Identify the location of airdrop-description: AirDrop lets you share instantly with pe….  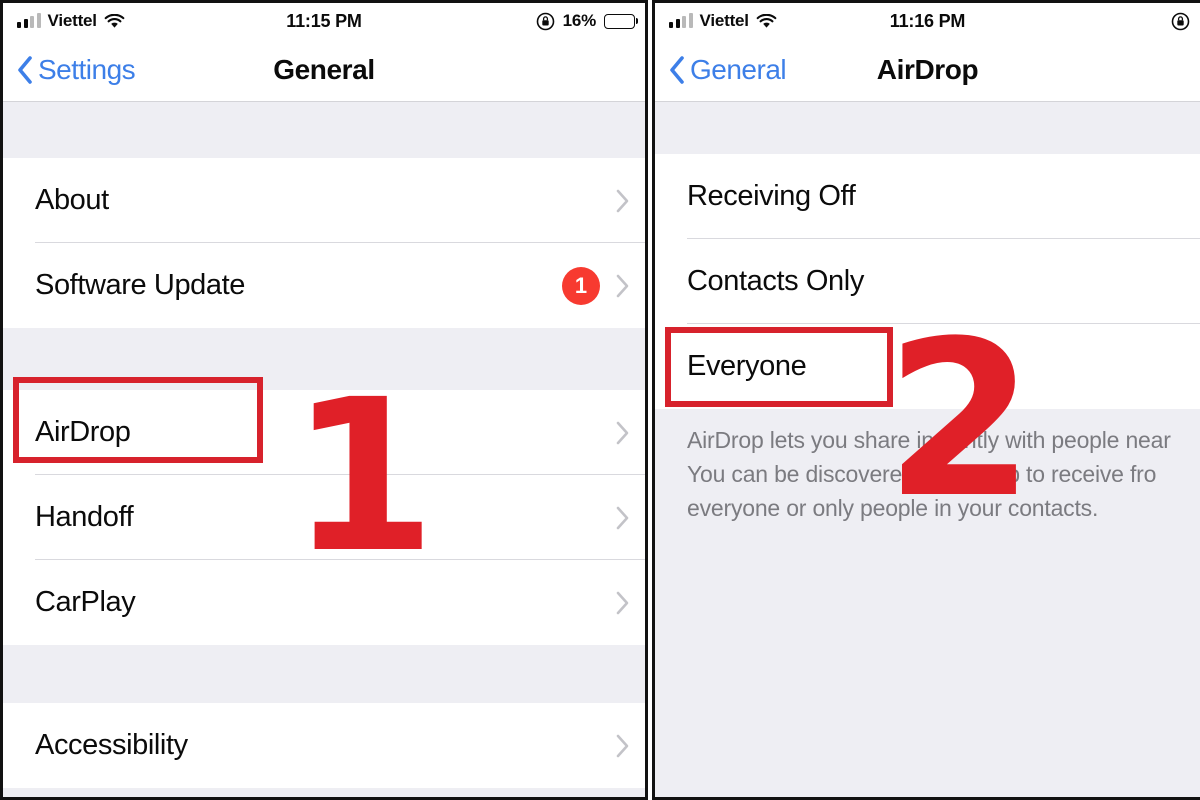
(927, 467).